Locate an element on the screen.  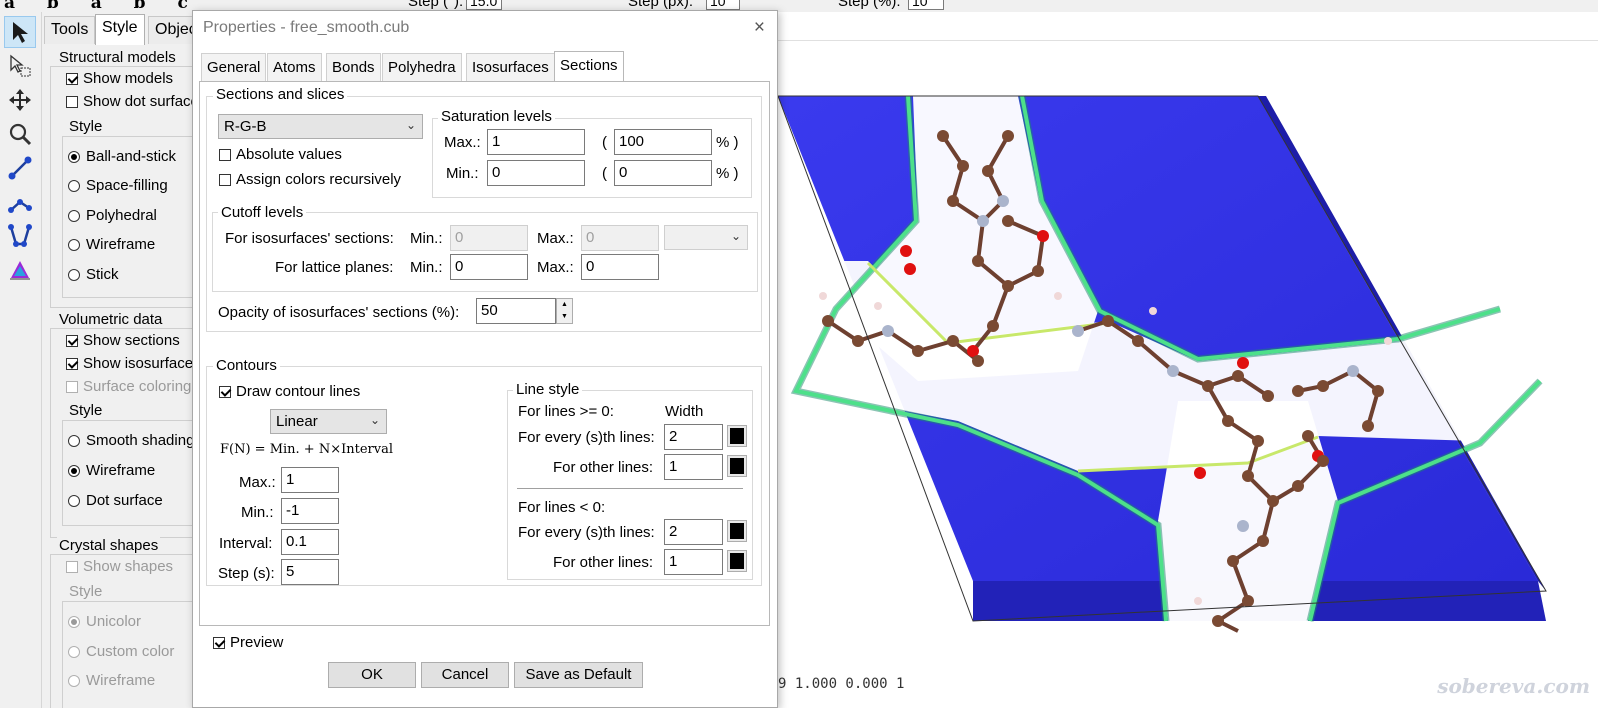
show-sections-checkbox: Show sections is located at coordinates (123, 340).